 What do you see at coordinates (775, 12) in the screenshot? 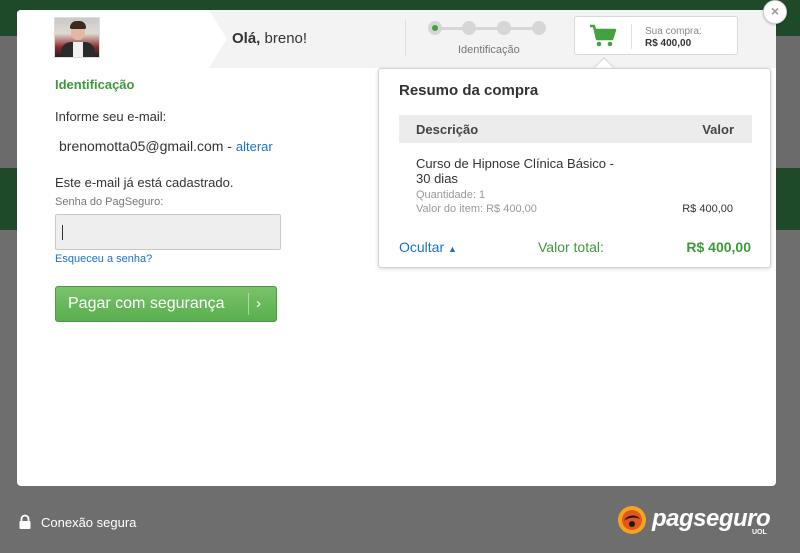
I see `close-button: ×` at bounding box center [775, 12].